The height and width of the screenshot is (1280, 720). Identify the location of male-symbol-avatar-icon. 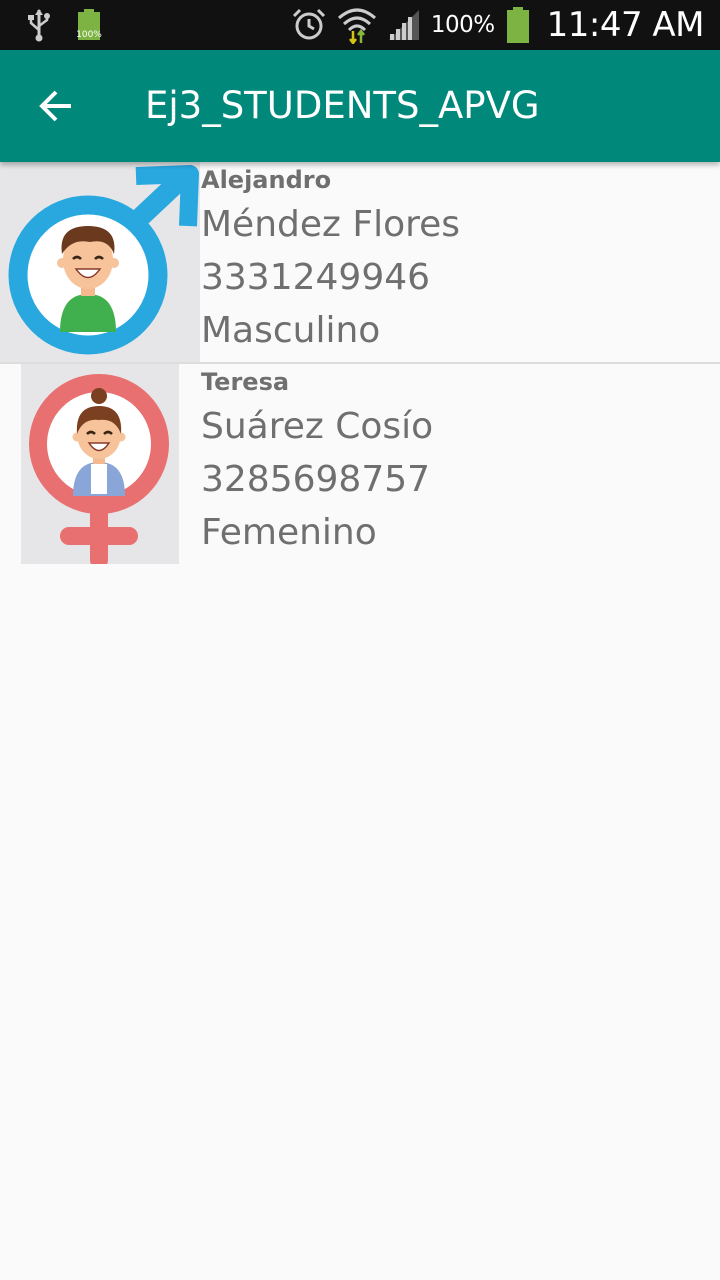
(100, 262).